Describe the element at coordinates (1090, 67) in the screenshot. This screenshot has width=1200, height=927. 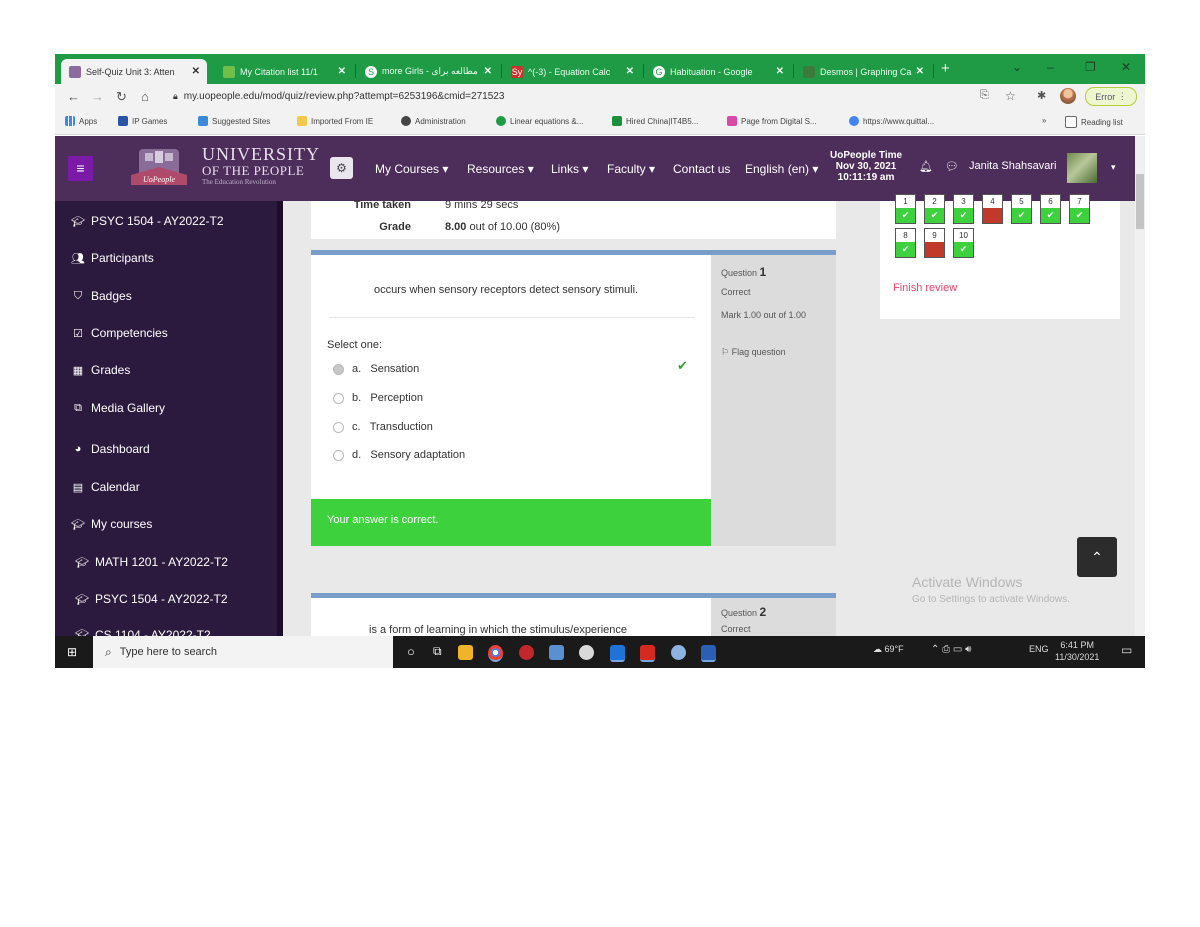
I see `restore-icon: ❐` at that location.